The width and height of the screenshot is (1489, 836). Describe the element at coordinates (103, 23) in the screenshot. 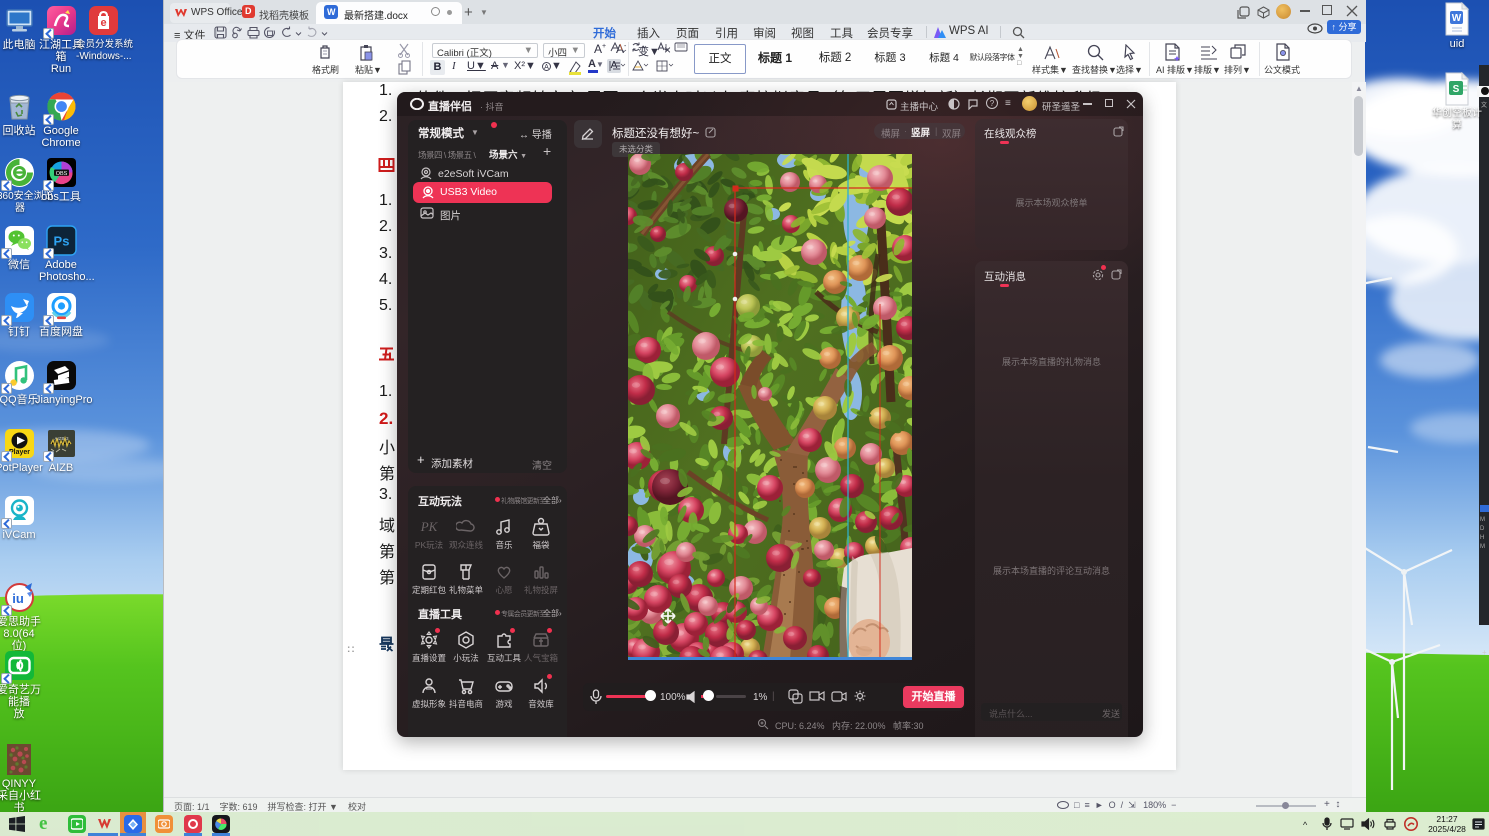

I see `svg-text: e` at that location.